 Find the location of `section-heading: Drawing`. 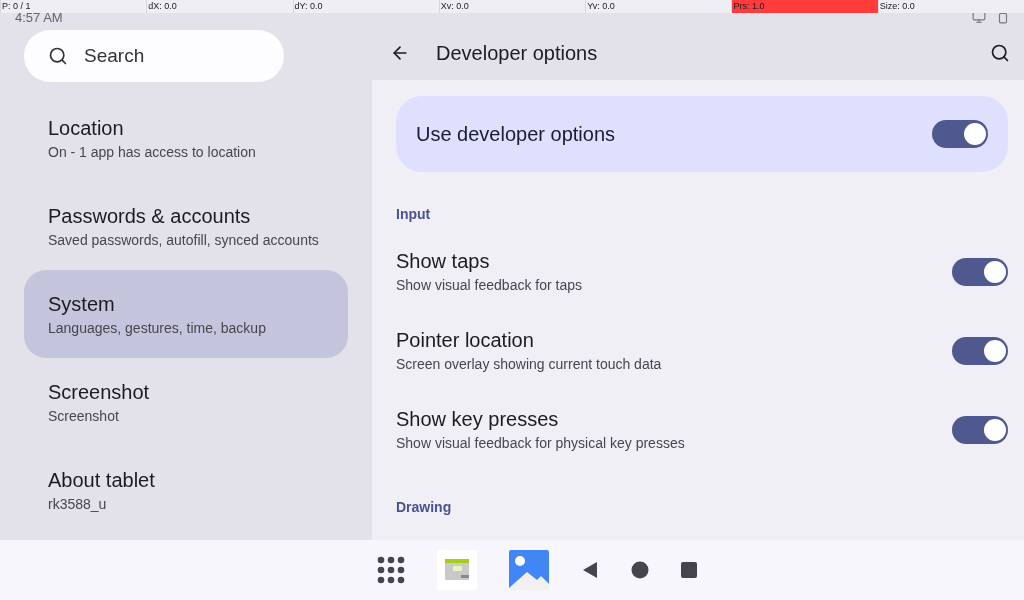

section-heading: Drawing is located at coordinates (424, 507).